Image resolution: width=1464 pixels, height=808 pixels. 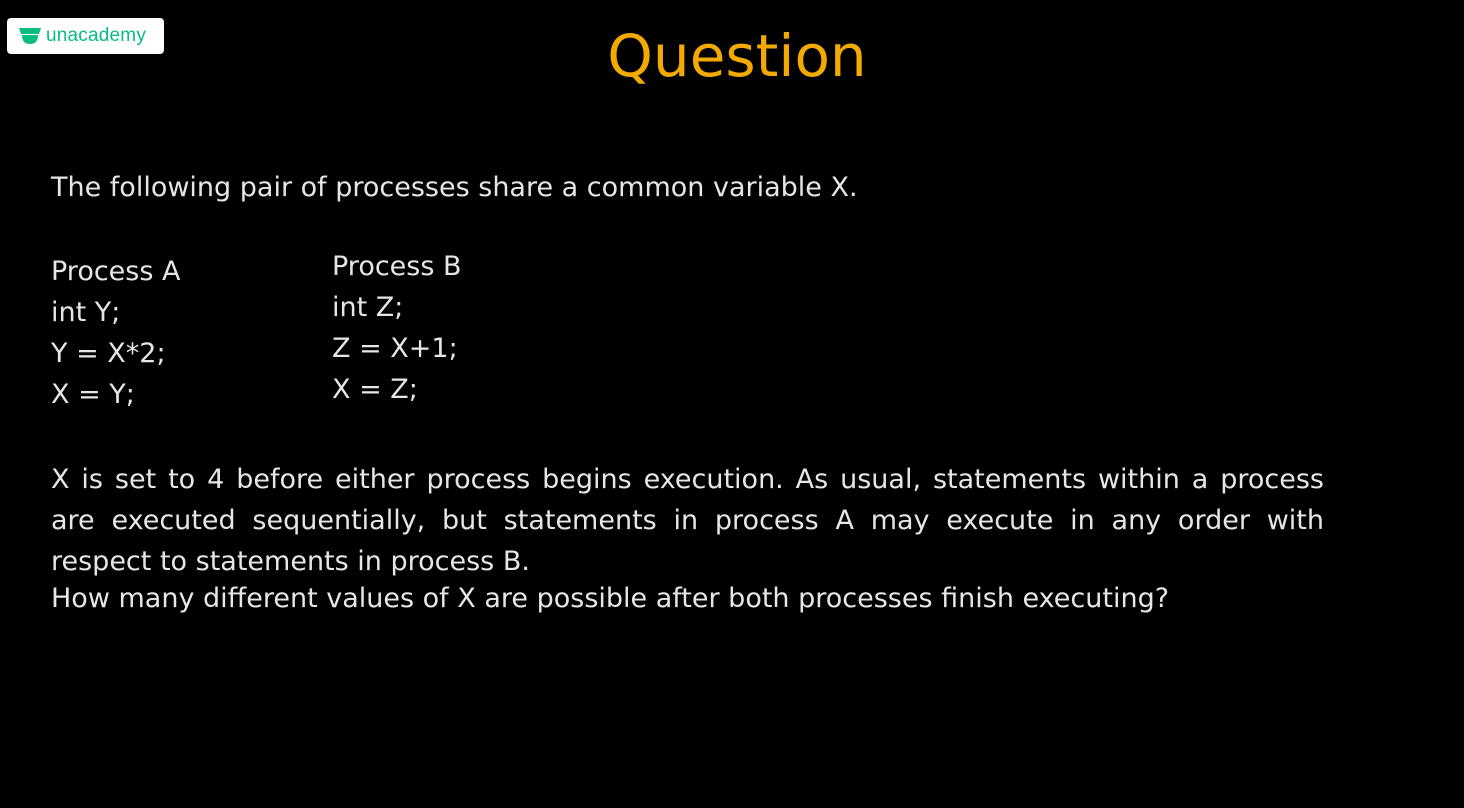 What do you see at coordinates (368, 307) in the screenshot?
I see `process-b-line: int Z;` at bounding box center [368, 307].